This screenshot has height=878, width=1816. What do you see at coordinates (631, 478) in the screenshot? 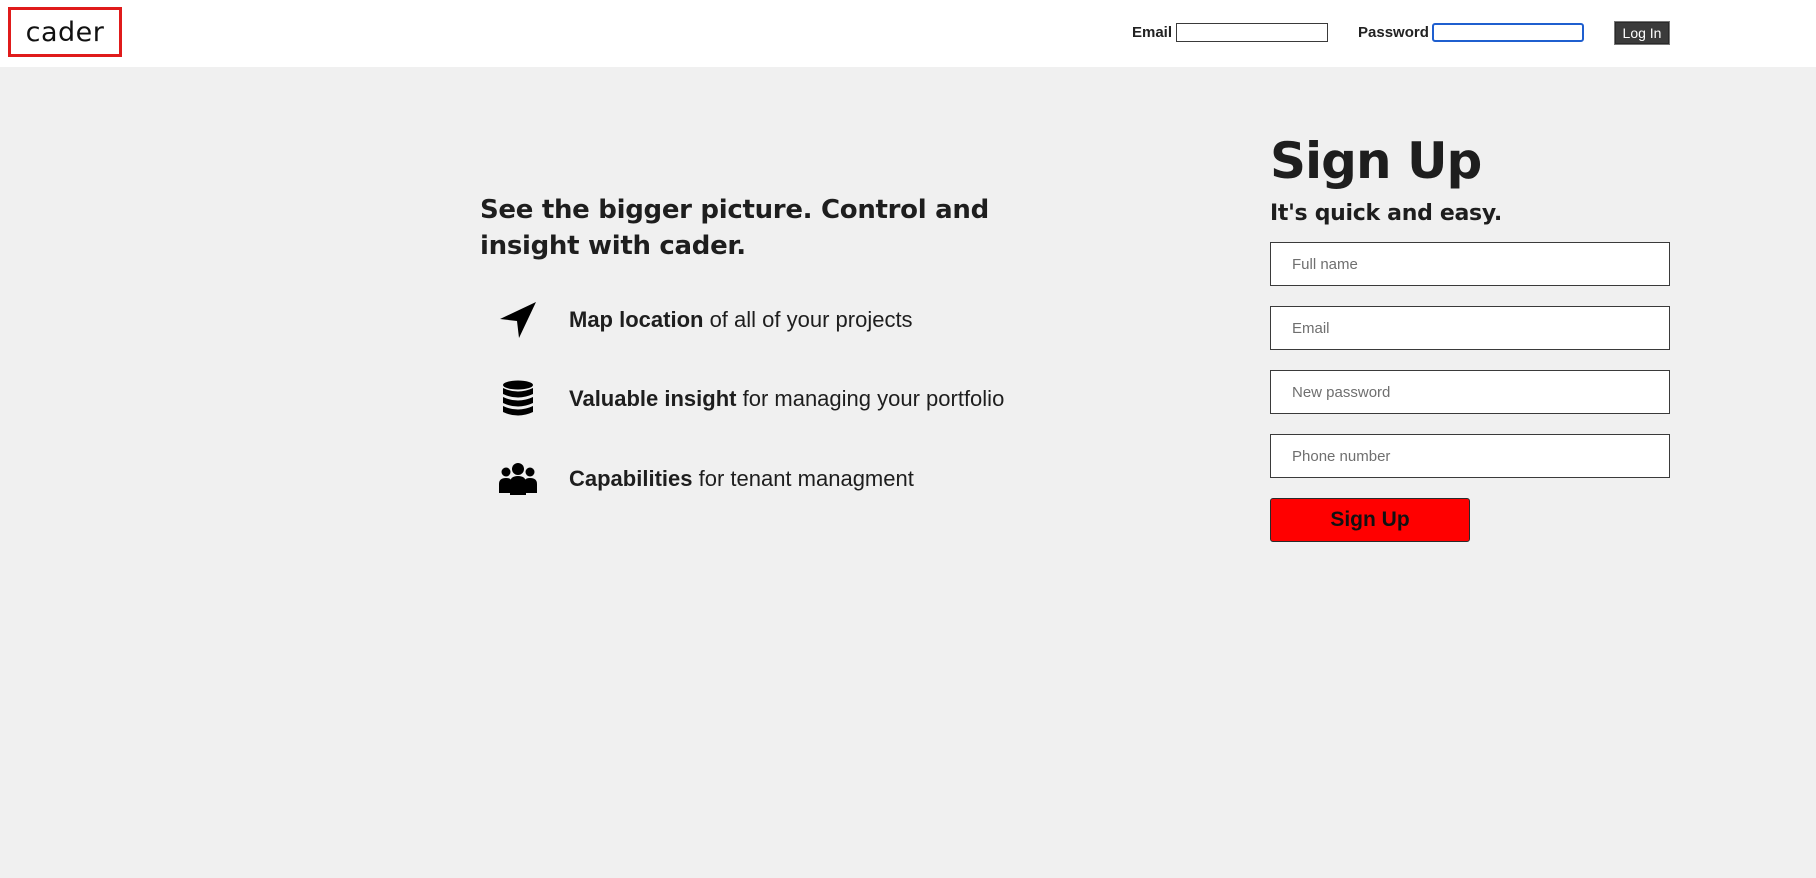
I see `feature-bold: Capabilities` at bounding box center [631, 478].